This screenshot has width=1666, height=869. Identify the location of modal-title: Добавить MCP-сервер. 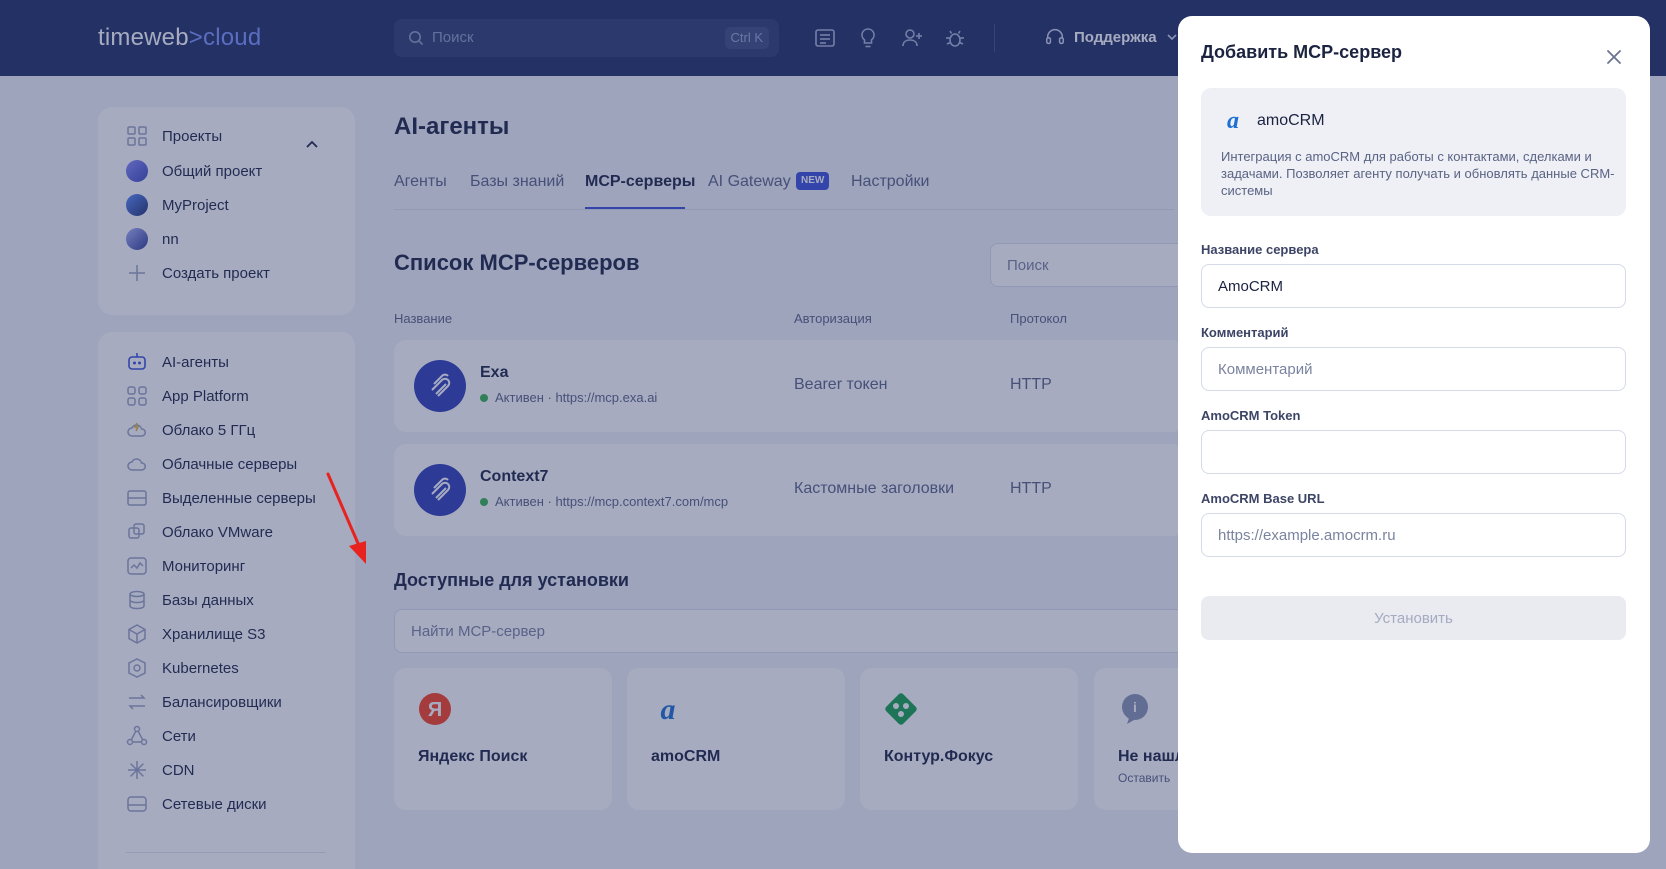
(1302, 52).